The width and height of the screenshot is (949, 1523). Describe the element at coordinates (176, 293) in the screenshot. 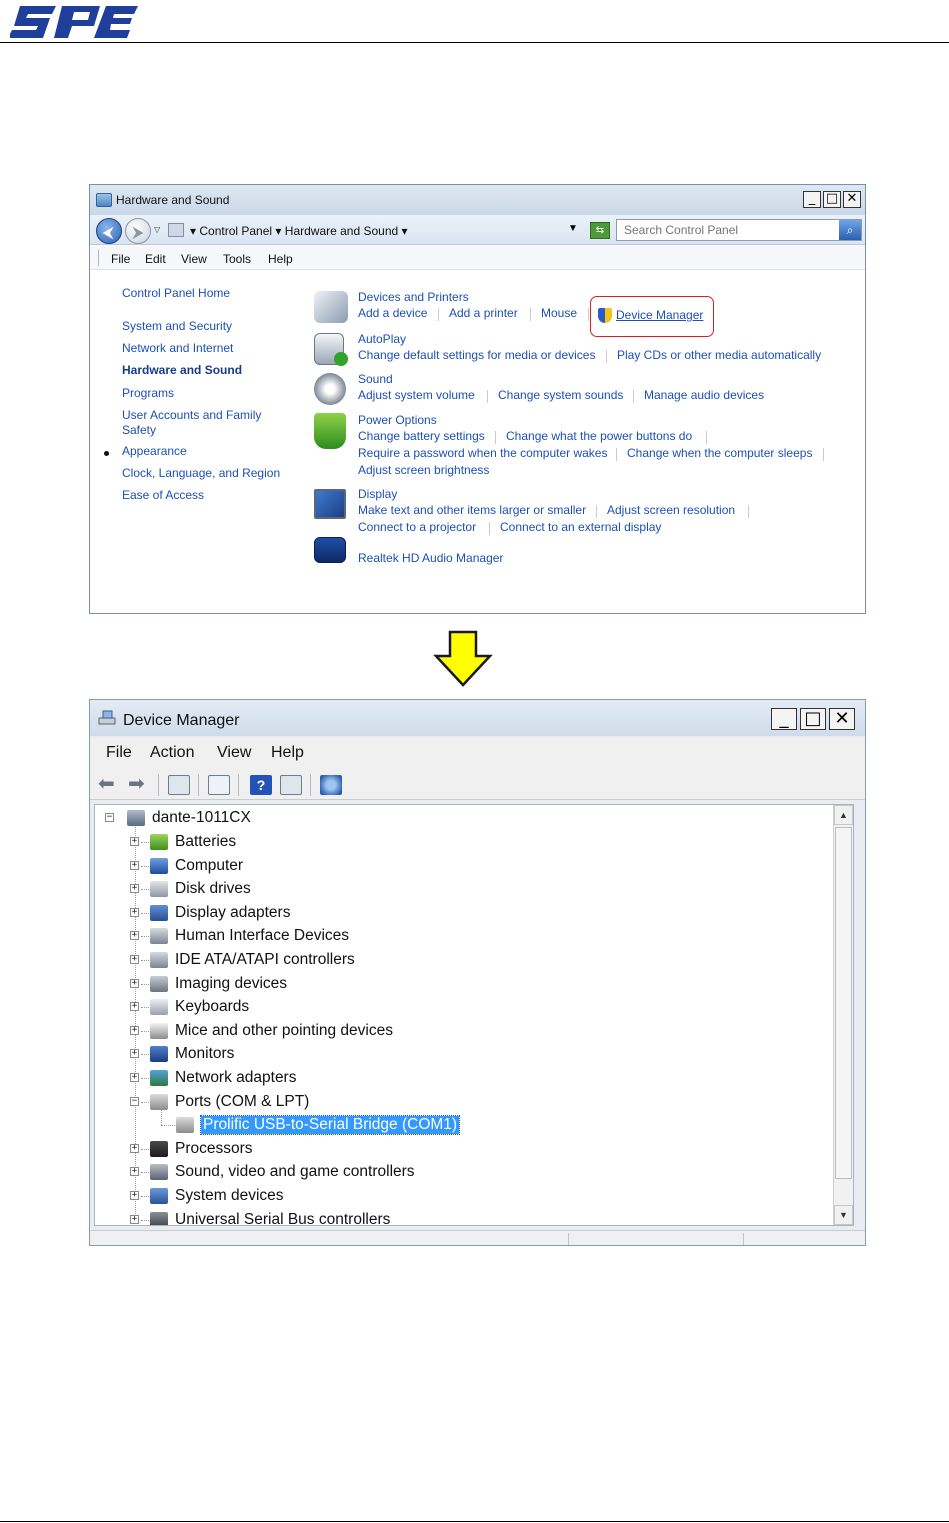

I see `sidebar-item-control-panel-home: Control Panel Home` at that location.